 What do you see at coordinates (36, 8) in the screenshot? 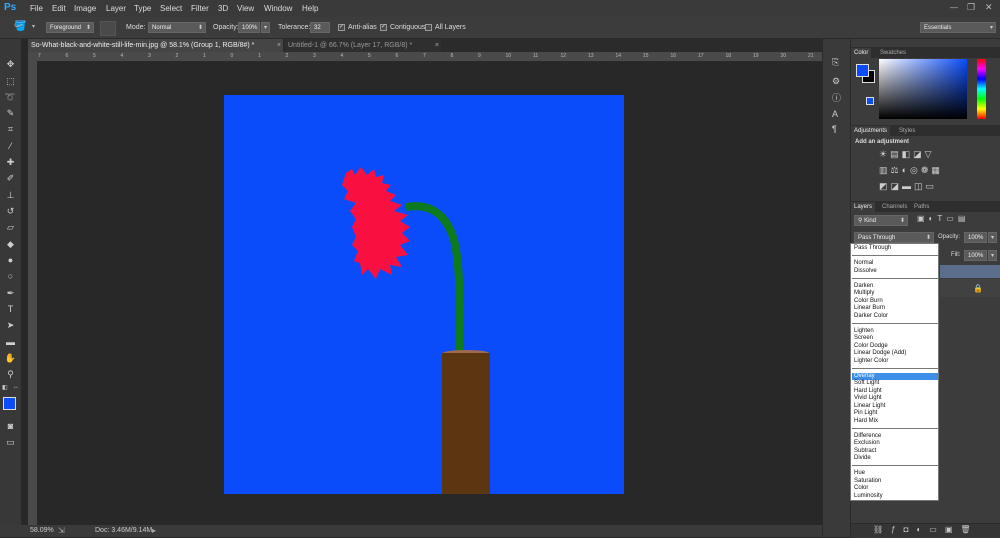
I see `menu-file: File` at bounding box center [36, 8].